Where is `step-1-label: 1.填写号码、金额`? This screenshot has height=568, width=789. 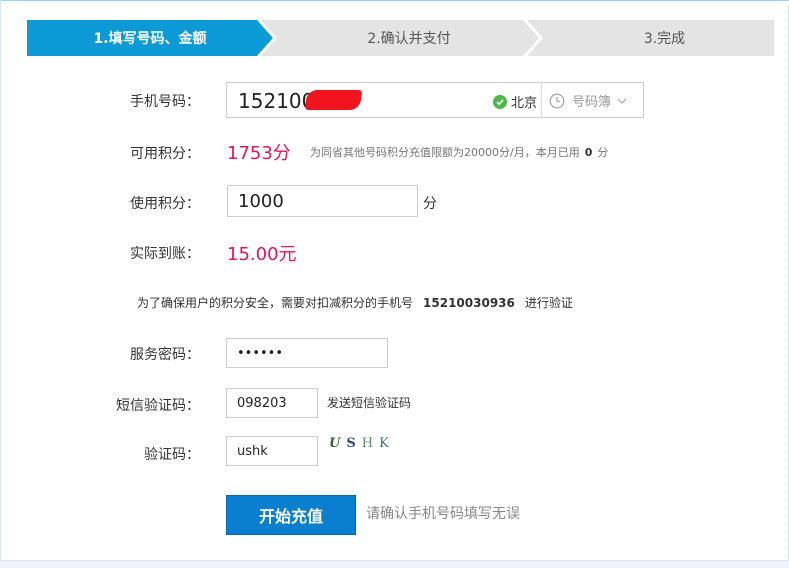
step-1-label: 1.填写号码、金额 is located at coordinates (150, 39).